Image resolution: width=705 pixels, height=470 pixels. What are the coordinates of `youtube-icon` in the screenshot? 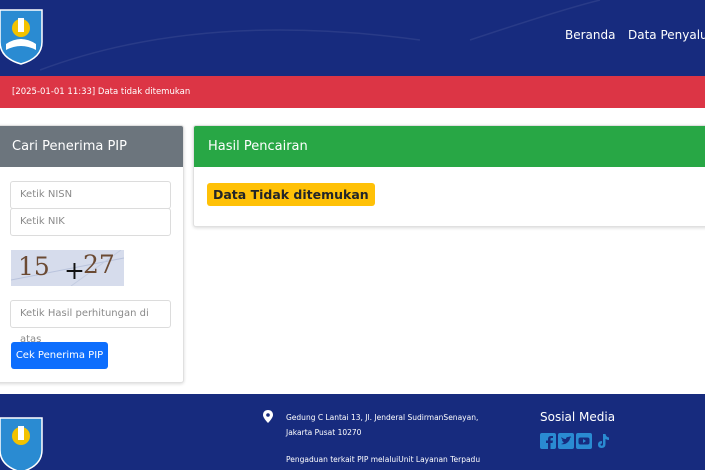 It's located at (584, 443).